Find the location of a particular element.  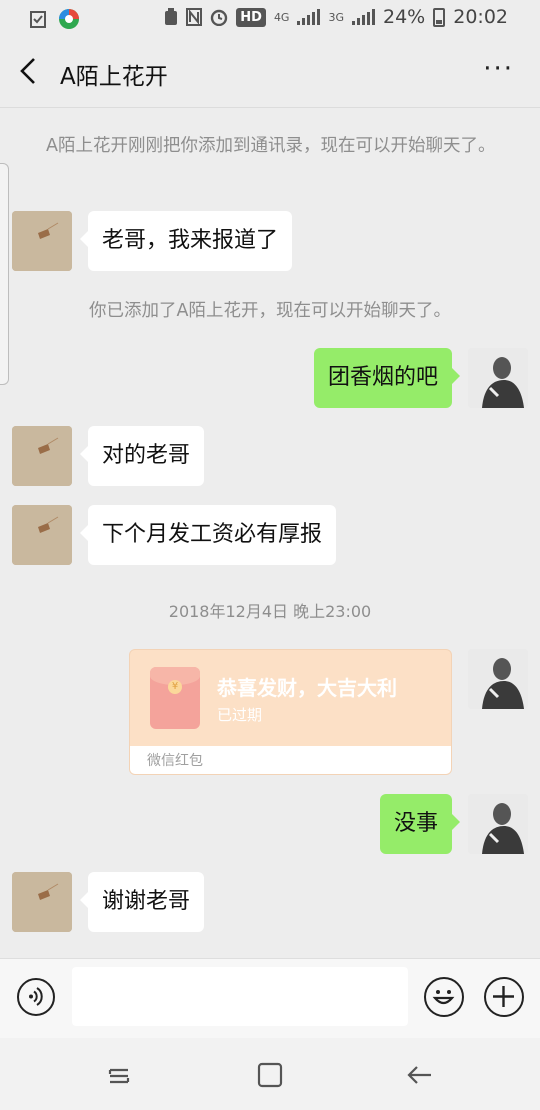

alarm-icon is located at coordinates (219, 17).